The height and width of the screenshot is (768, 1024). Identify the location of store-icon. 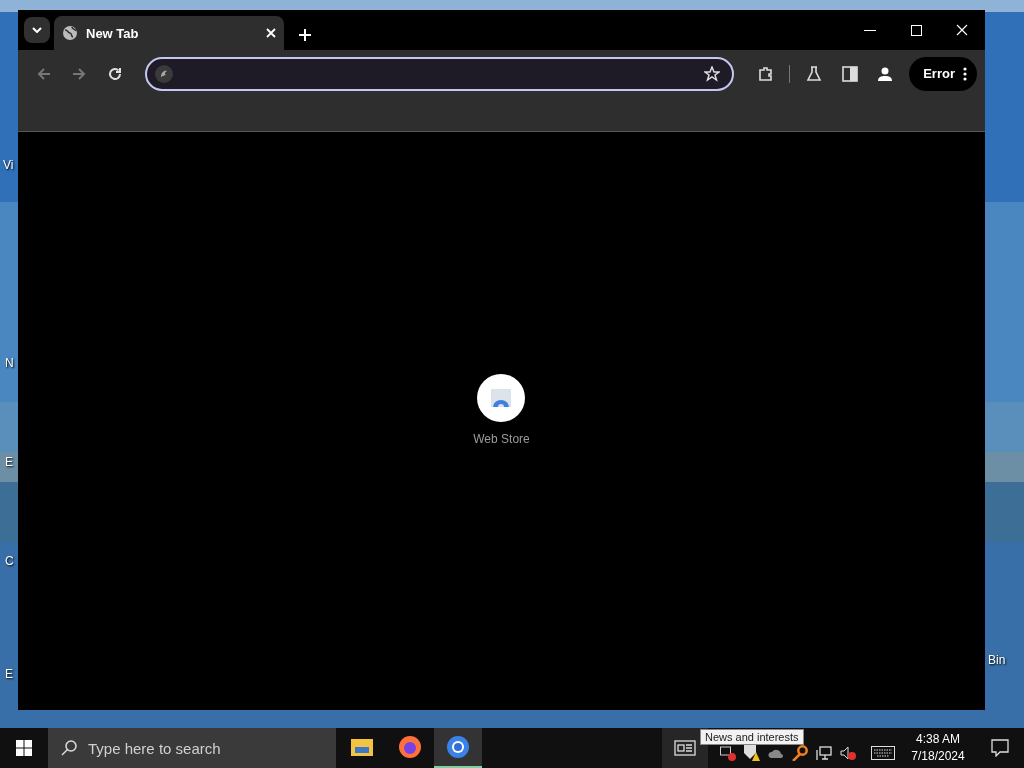
(501, 398).